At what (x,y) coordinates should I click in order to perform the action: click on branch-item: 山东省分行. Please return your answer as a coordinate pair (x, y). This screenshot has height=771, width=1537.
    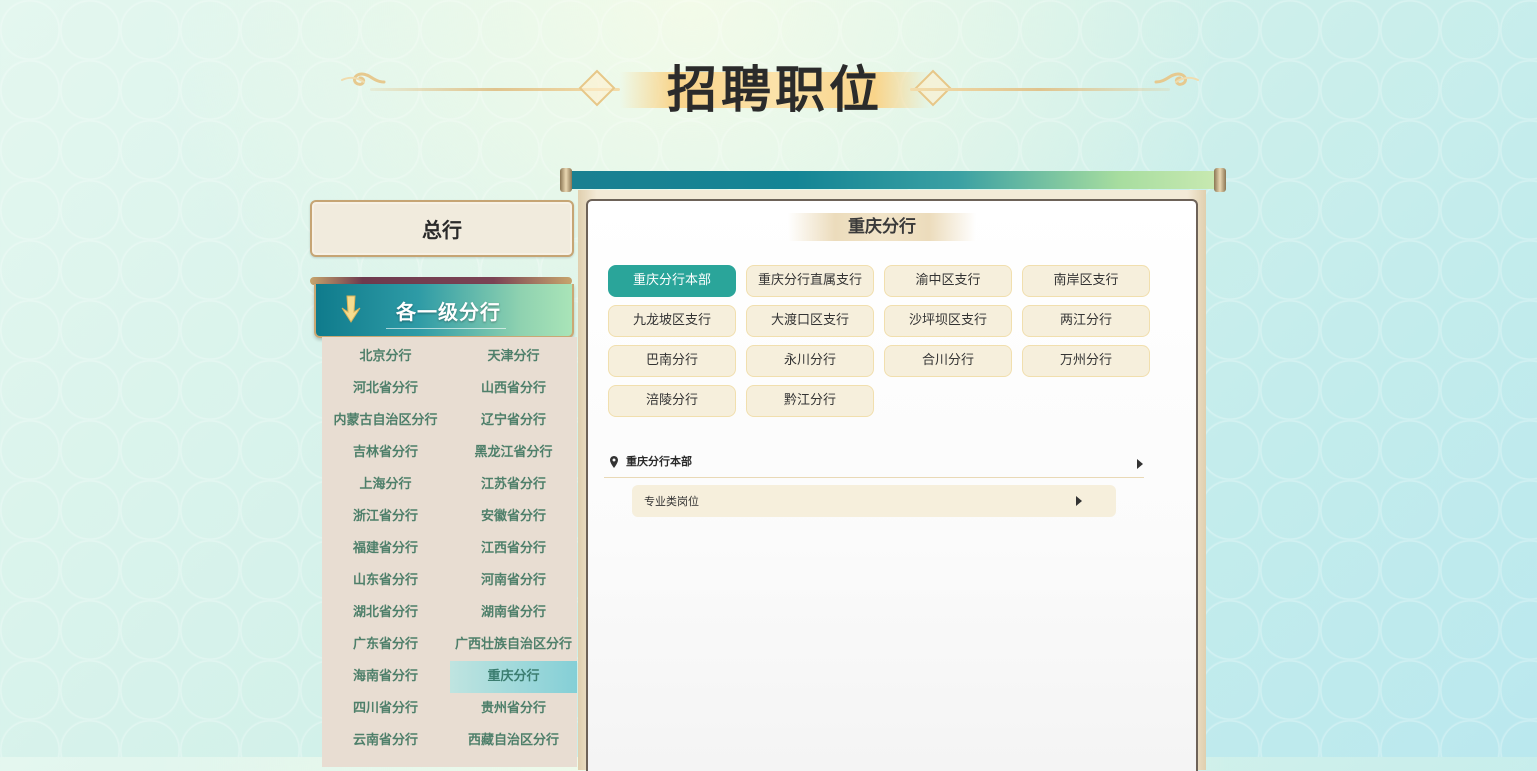
    Looking at the image, I should click on (385, 581).